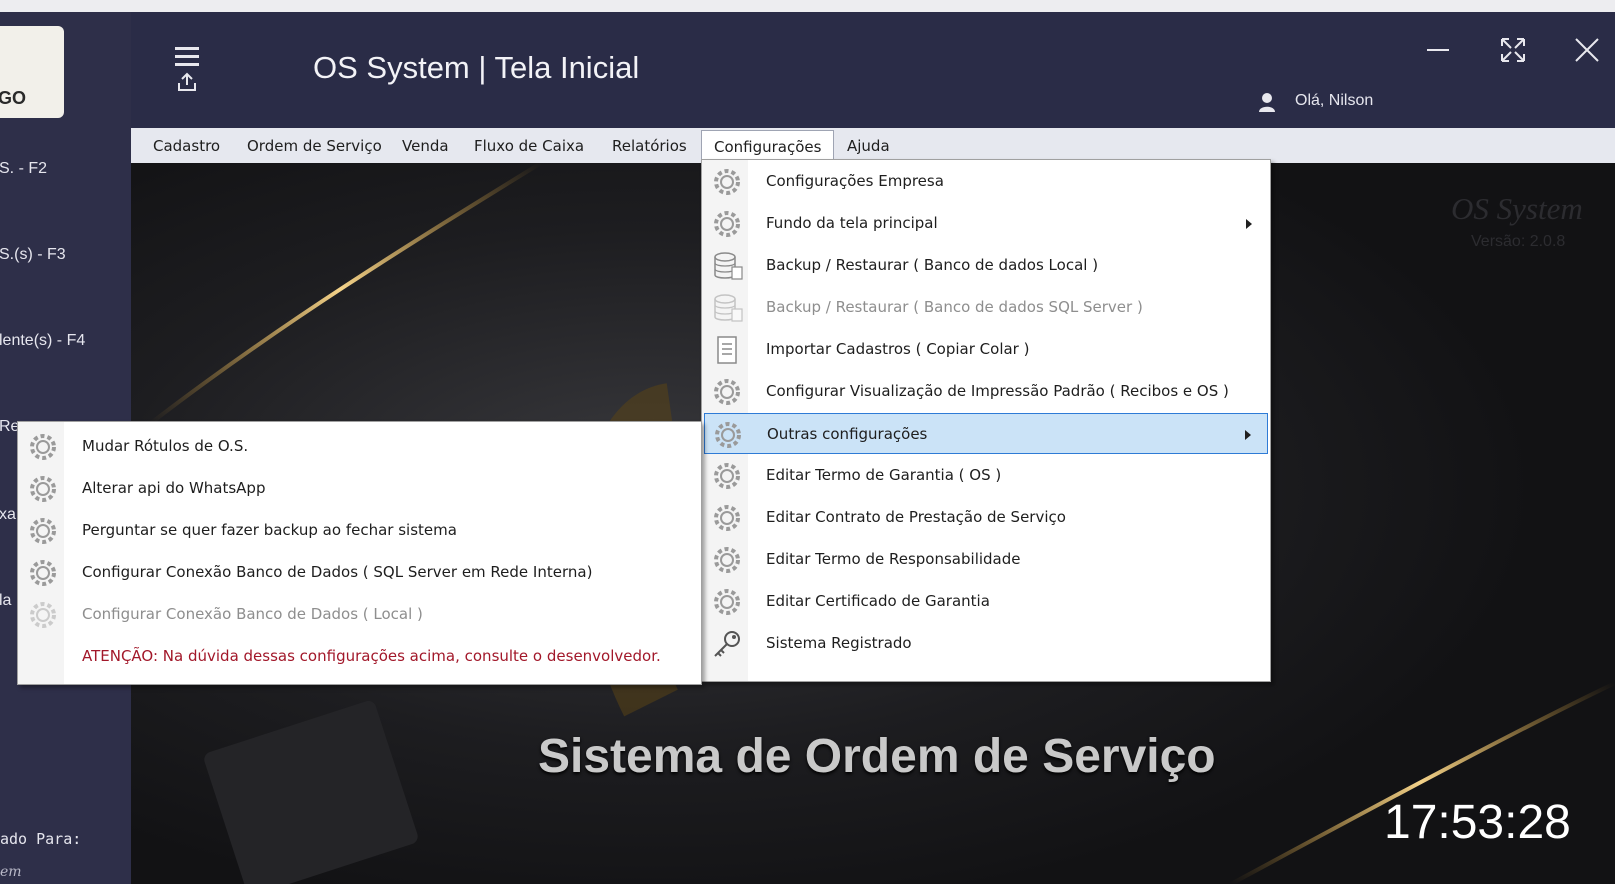  What do you see at coordinates (1334, 100) in the screenshot?
I see `user-greeting: Olá, Nilson` at bounding box center [1334, 100].